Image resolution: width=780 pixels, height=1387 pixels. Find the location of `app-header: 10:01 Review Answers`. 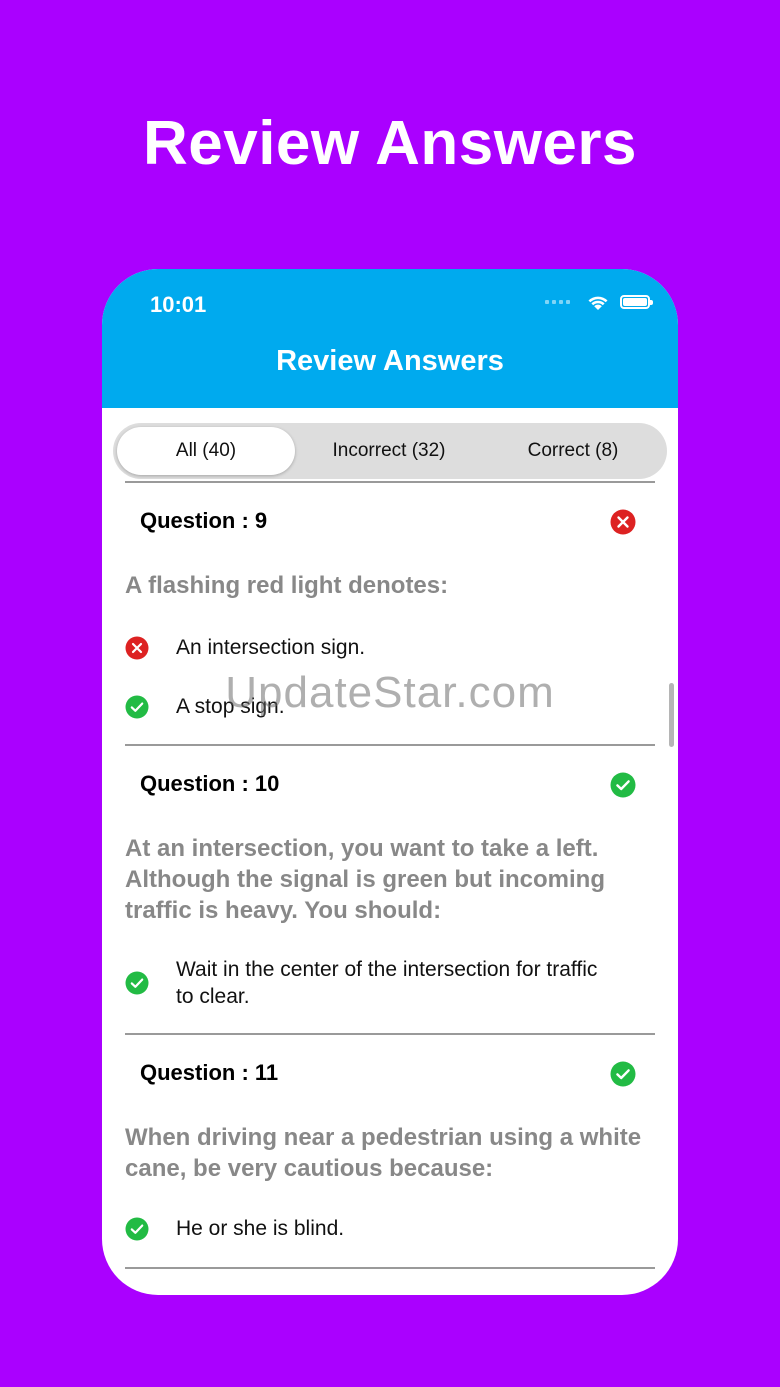

app-header: 10:01 Review Answers is located at coordinates (390, 338).